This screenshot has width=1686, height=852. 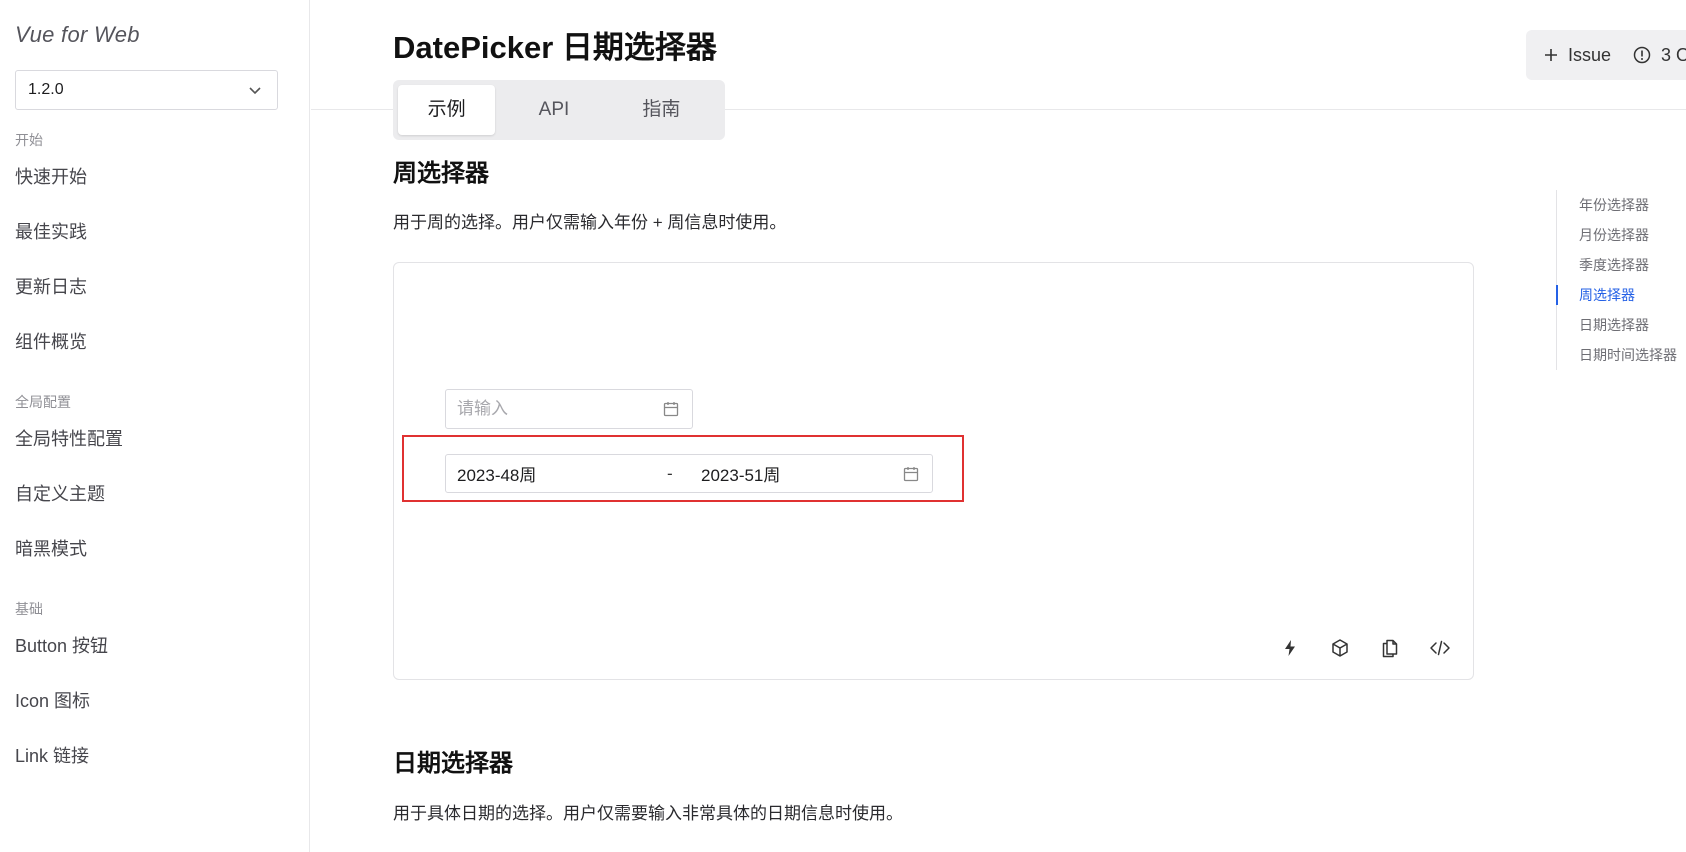 I want to click on page-header: DatePicker 日期选择器 示例 API 指南, so click(x=998, y=70).